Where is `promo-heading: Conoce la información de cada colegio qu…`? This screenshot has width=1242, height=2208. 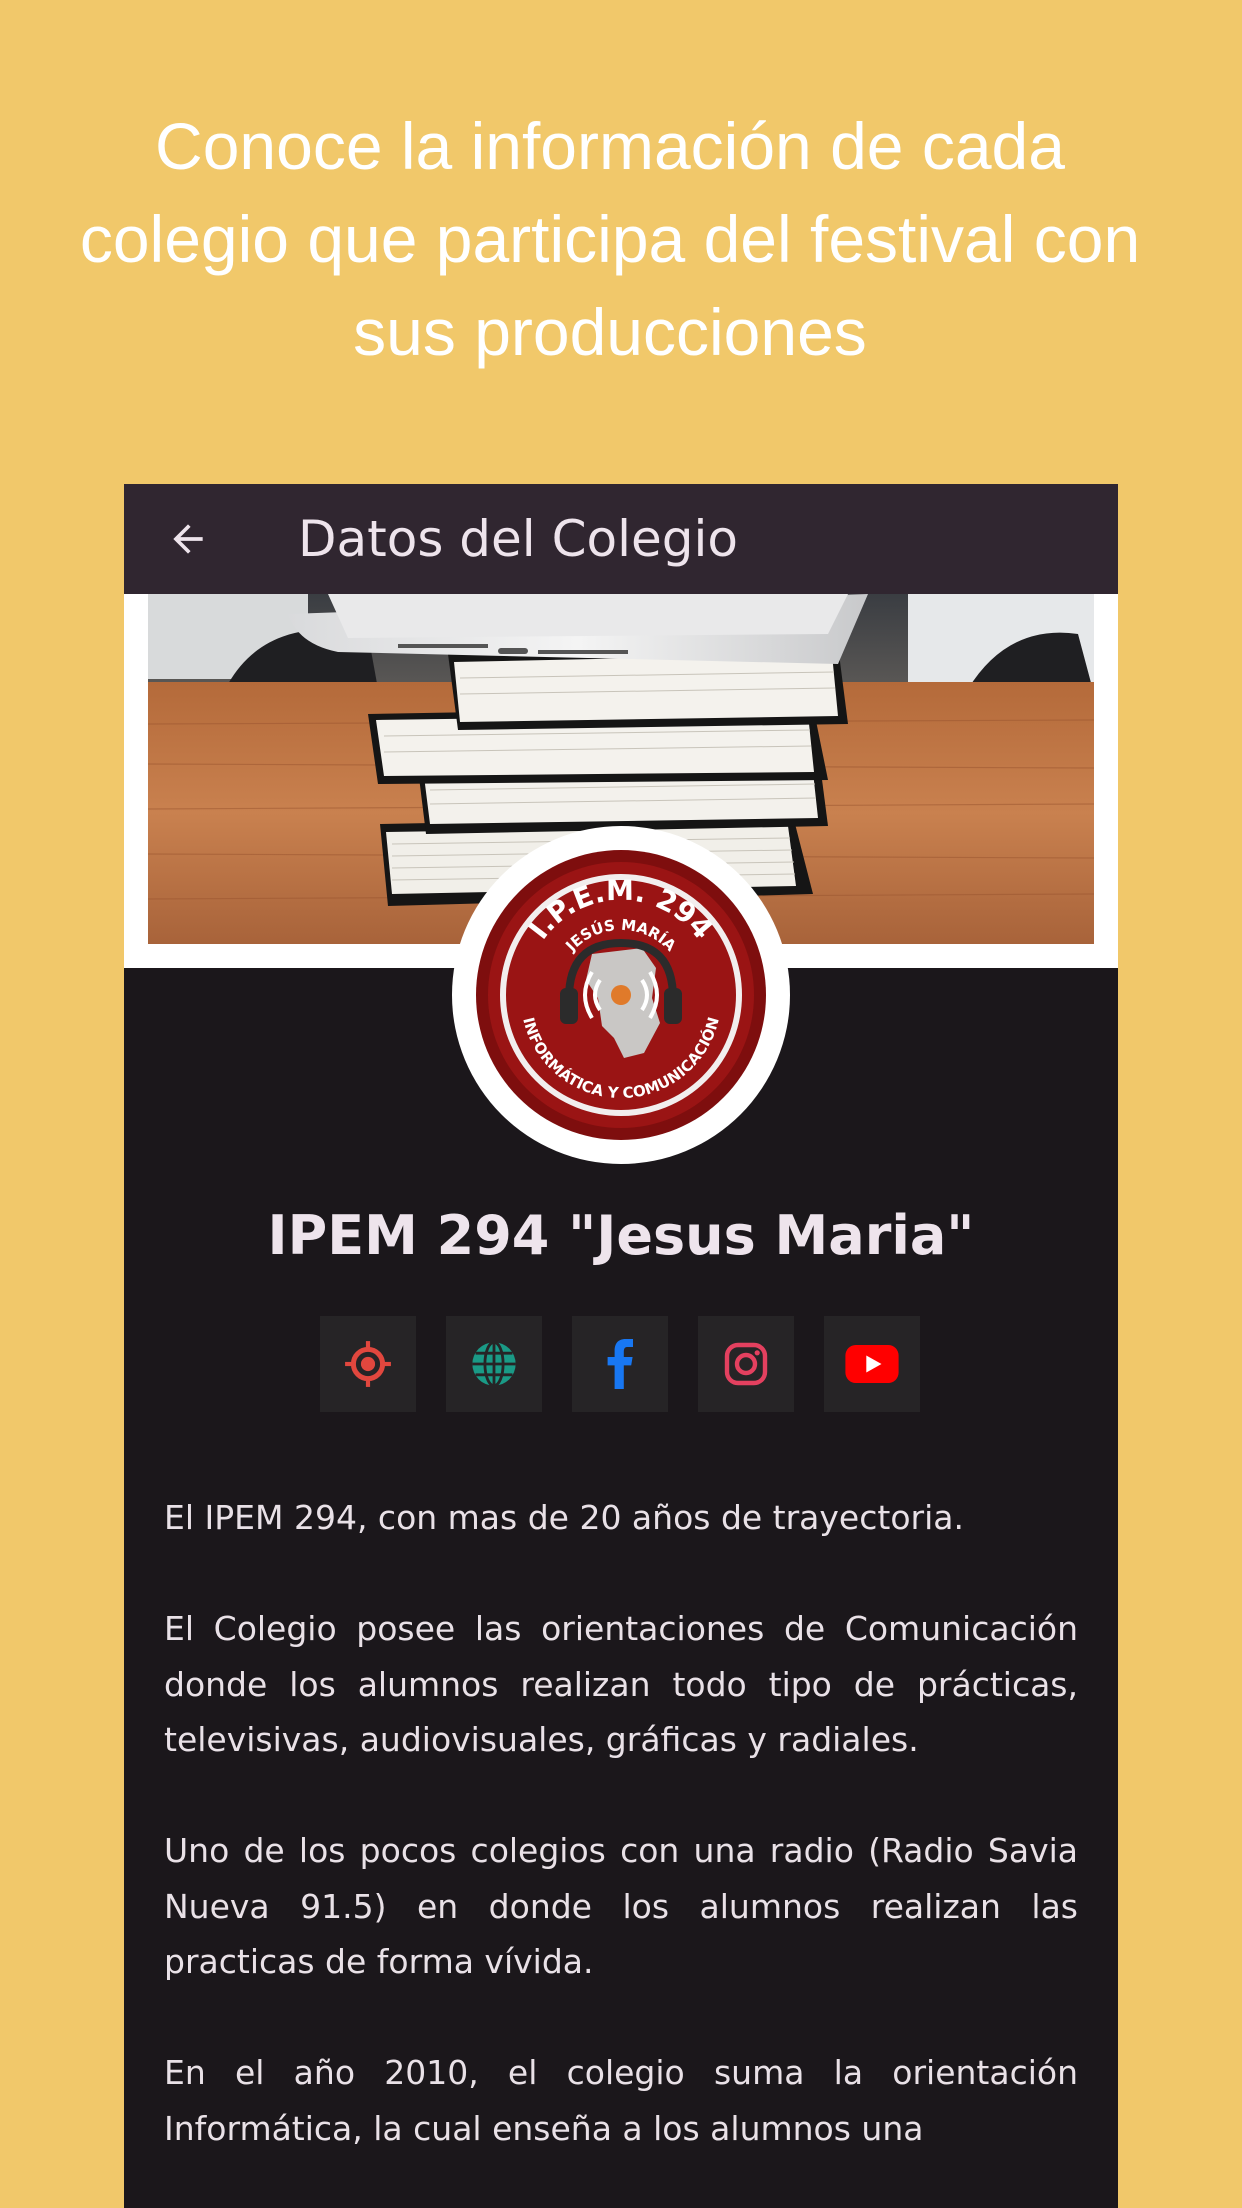
promo-heading: Conoce la información de cada colegio qu… is located at coordinates (610, 239).